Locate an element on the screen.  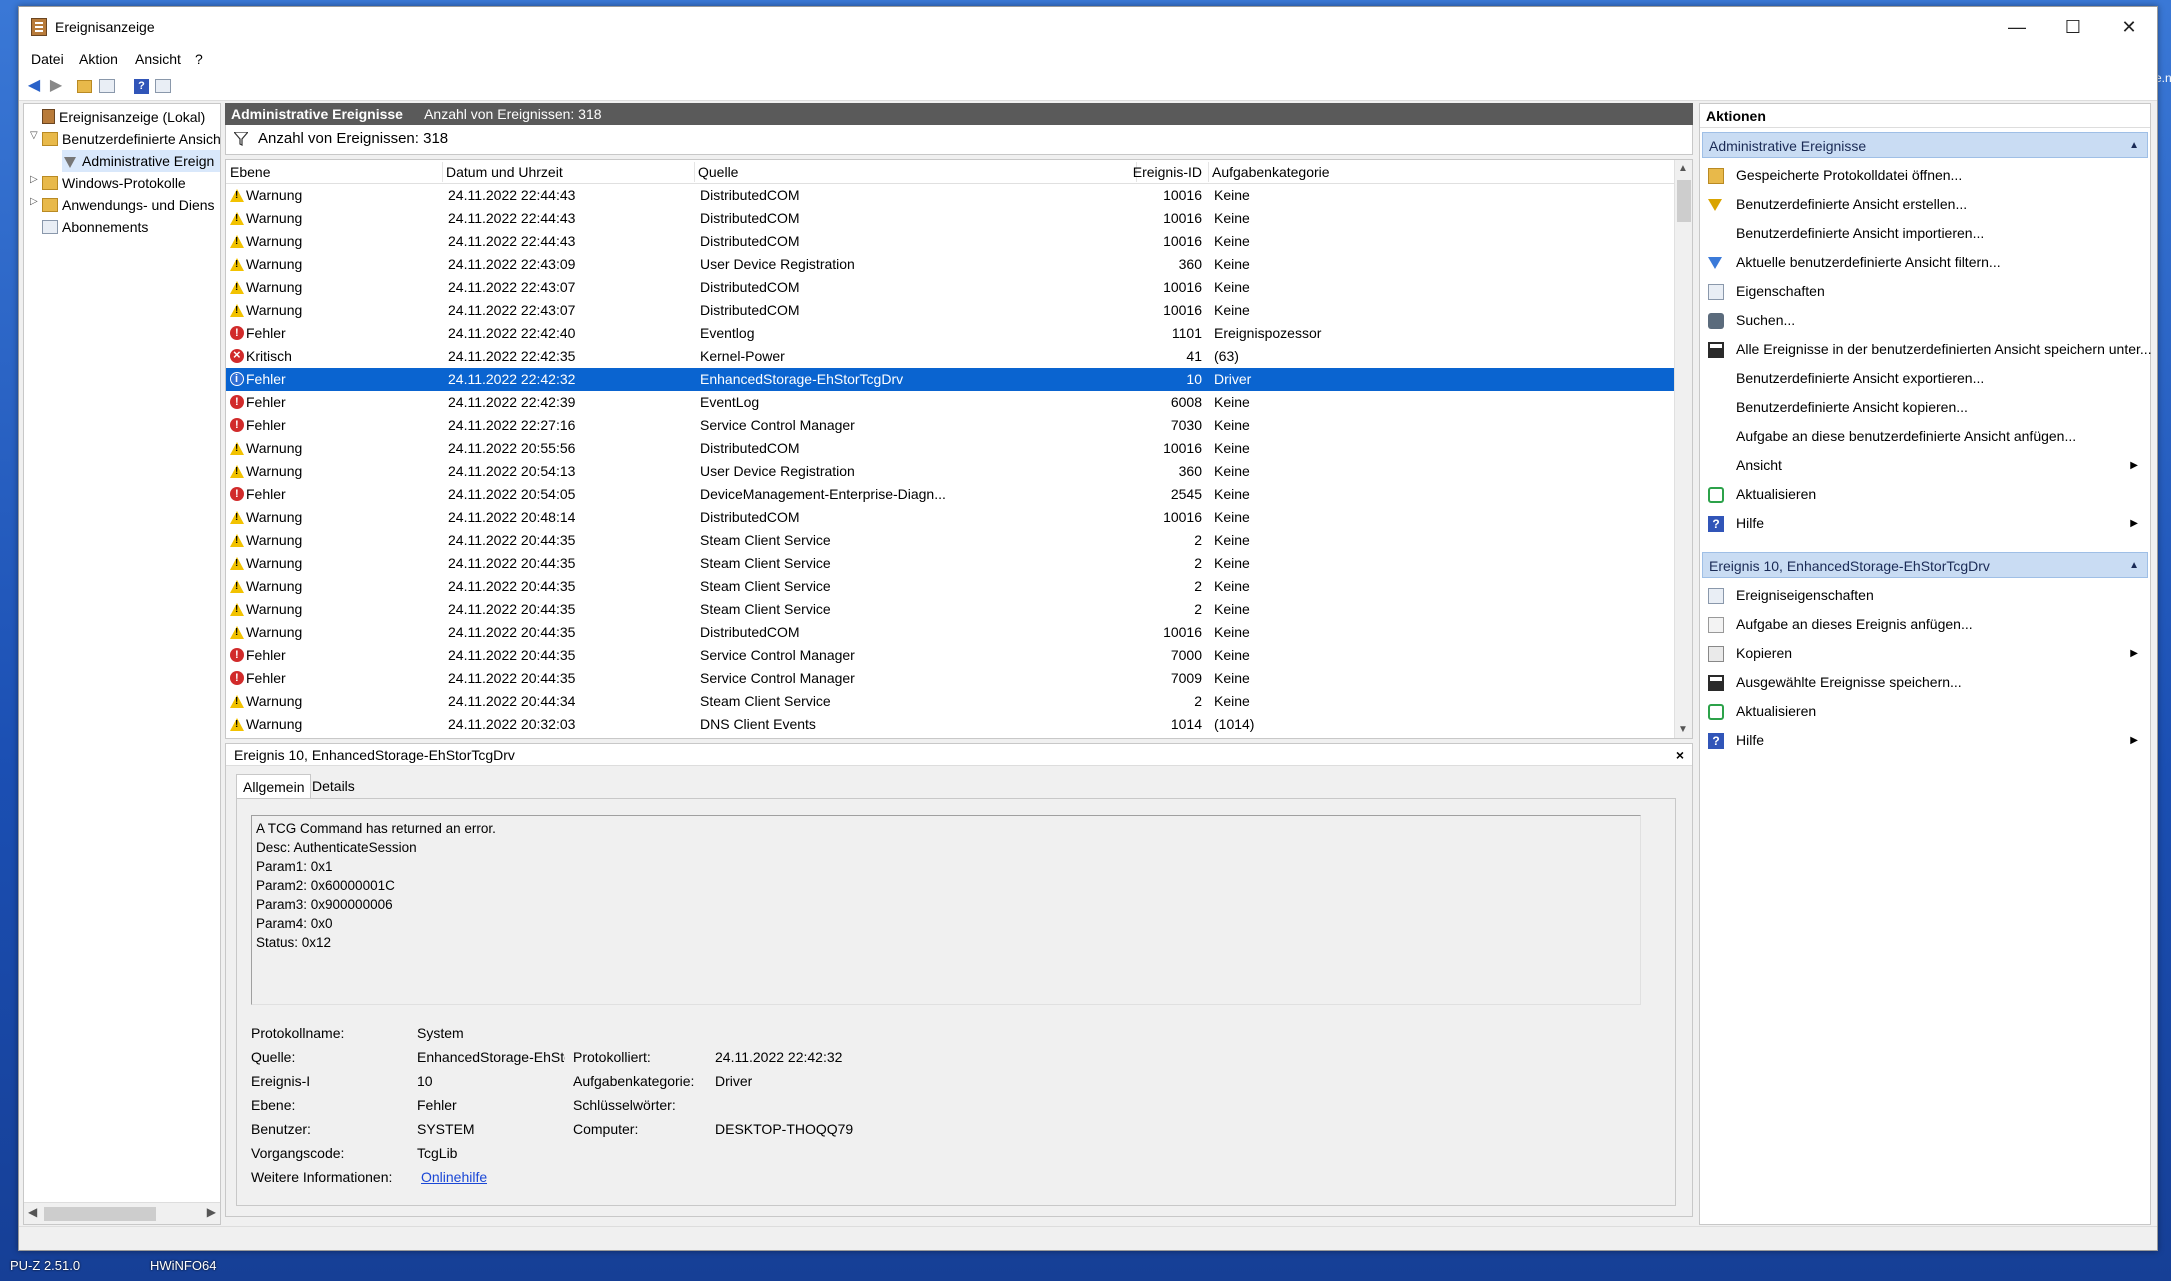
cell-level-text: Fehler is located at coordinates (266, 402).